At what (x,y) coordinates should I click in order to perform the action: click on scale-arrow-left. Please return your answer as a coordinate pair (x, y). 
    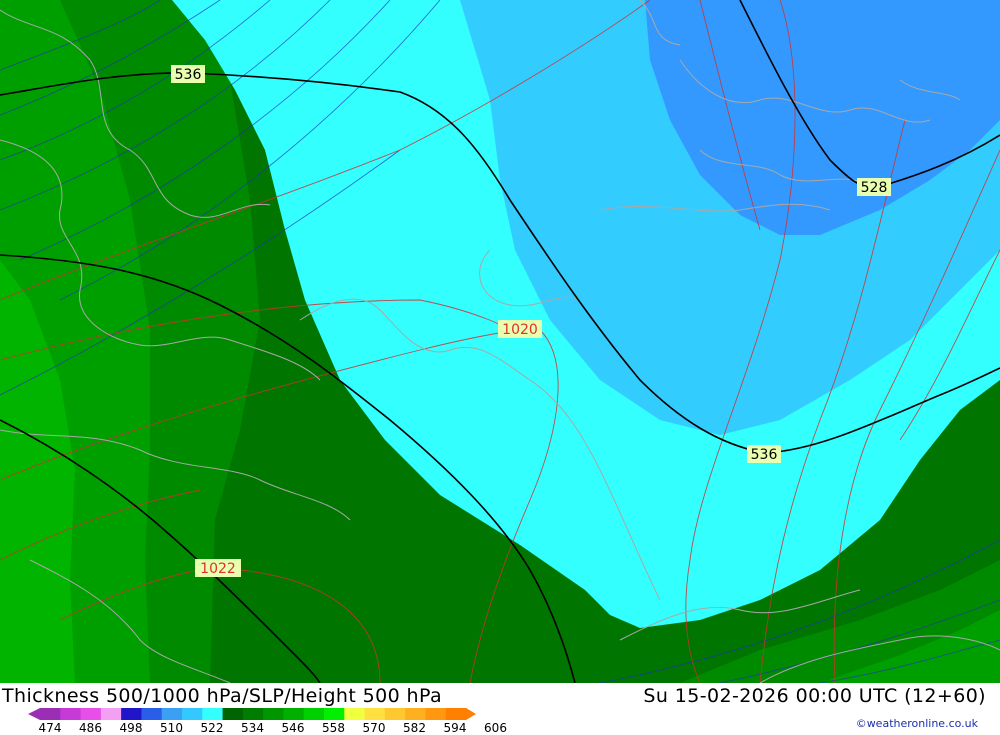
    Looking at the image, I should click on (34, 714).